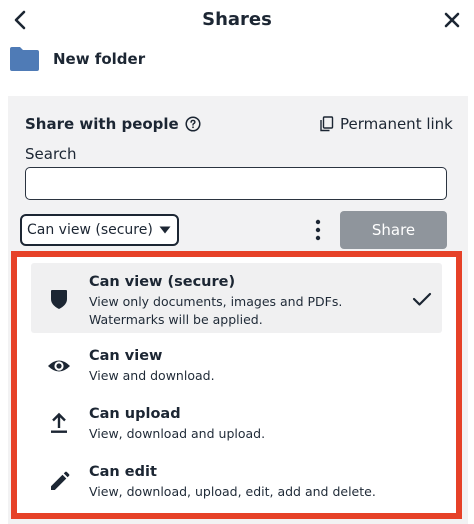  What do you see at coordinates (422, 299) in the screenshot?
I see `check-icon` at bounding box center [422, 299].